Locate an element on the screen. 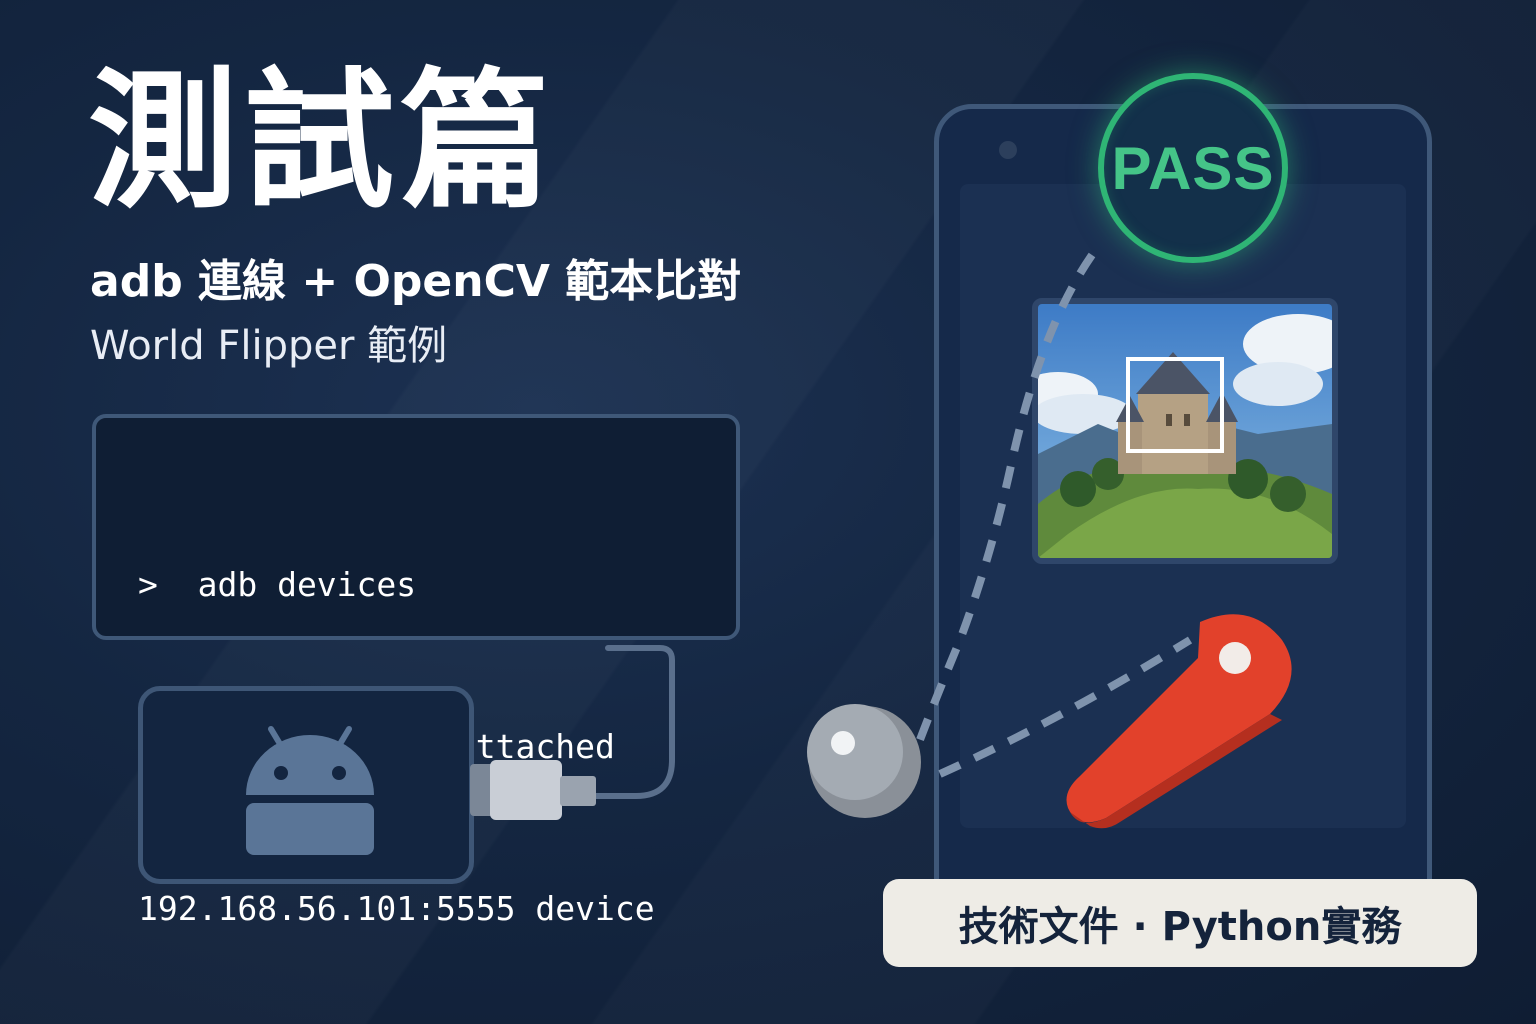 This screenshot has height=1024, width=1536. castle-scene-image is located at coordinates (1185, 431).